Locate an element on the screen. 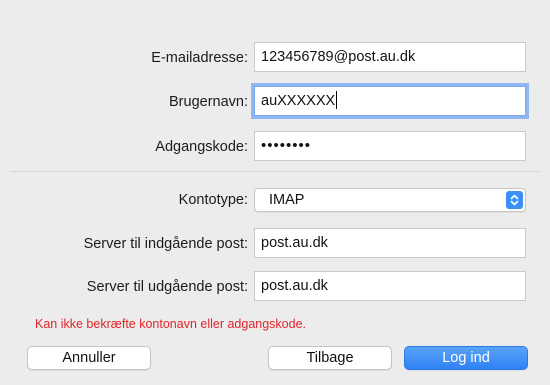 This screenshot has width=550, height=385. section-divider is located at coordinates (275, 171).